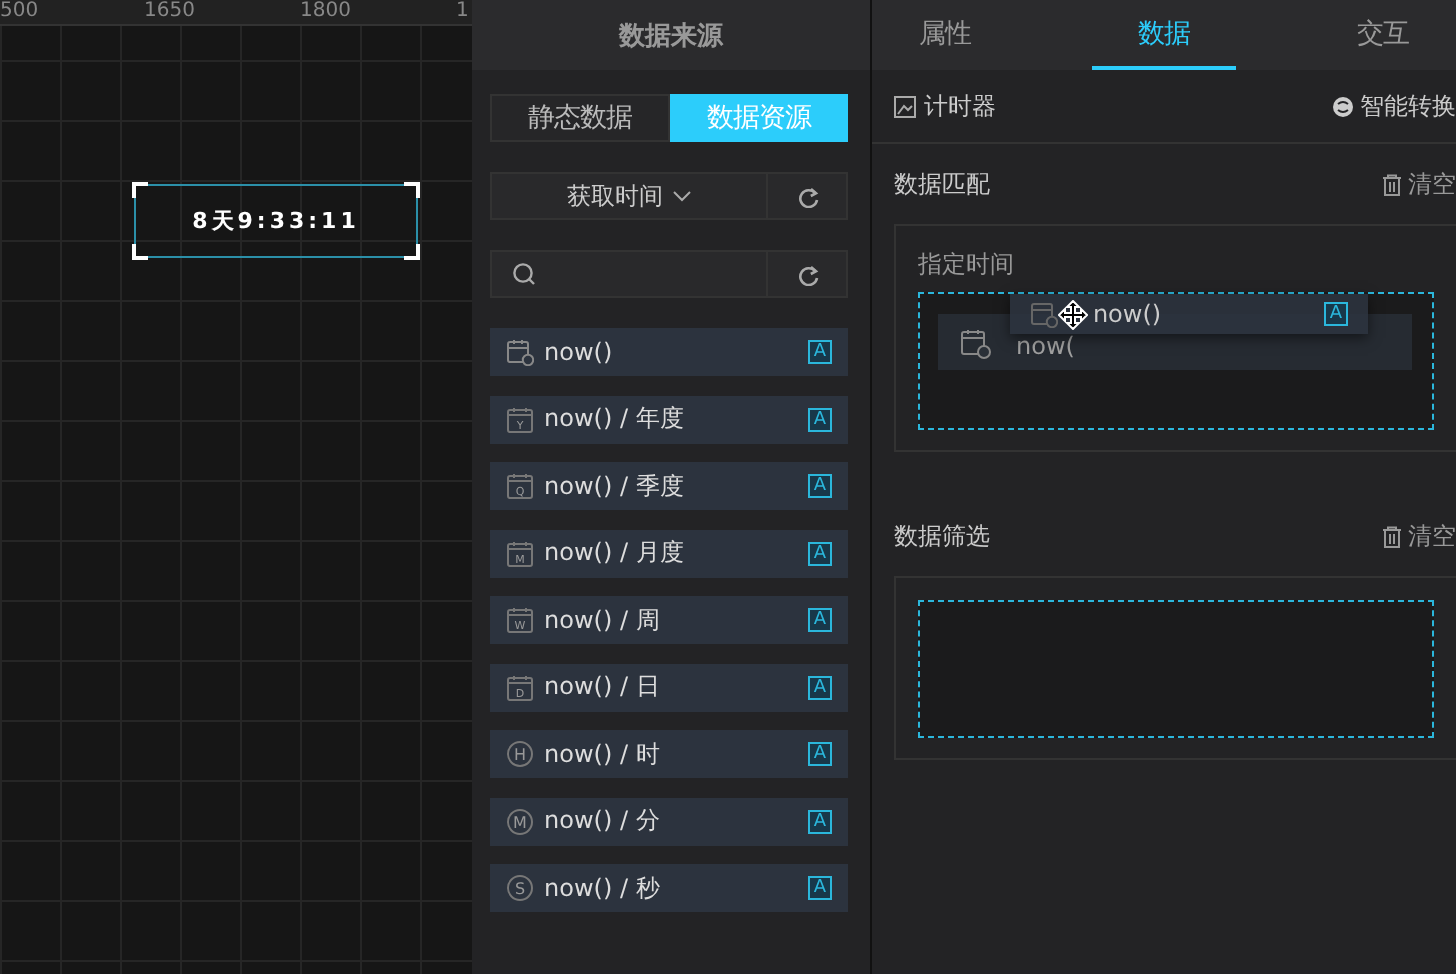 The height and width of the screenshot is (974, 1456). I want to click on panel-title: 数据来源, so click(671, 35).